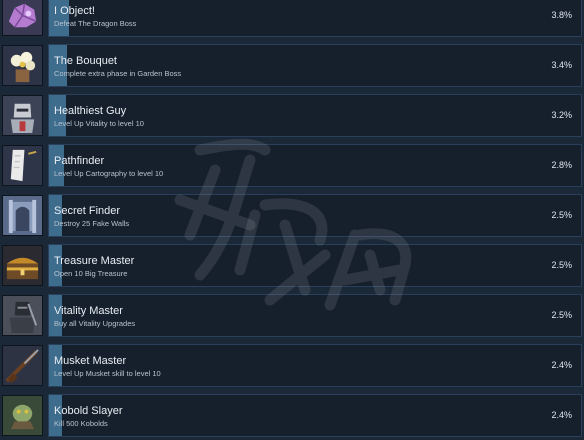  What do you see at coordinates (94, 261) in the screenshot?
I see `achievement-title: Treasure Master` at bounding box center [94, 261].